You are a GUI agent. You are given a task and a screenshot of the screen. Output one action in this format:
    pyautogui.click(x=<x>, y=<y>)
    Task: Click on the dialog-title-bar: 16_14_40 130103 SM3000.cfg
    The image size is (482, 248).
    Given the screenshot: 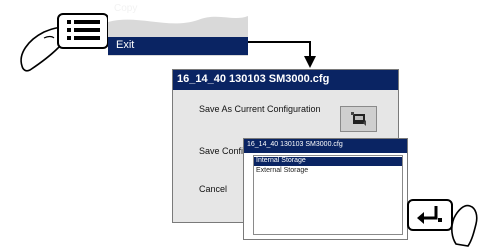 What is the action you would take?
    pyautogui.click(x=285, y=80)
    